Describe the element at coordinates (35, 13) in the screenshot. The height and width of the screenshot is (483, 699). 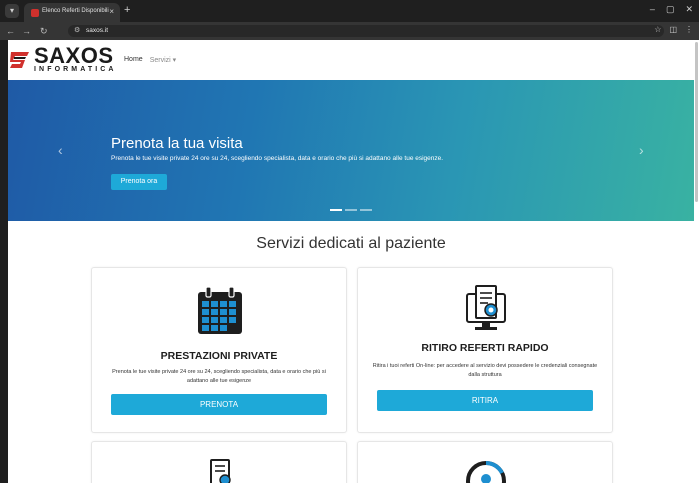
I see `favicon-icon` at that location.